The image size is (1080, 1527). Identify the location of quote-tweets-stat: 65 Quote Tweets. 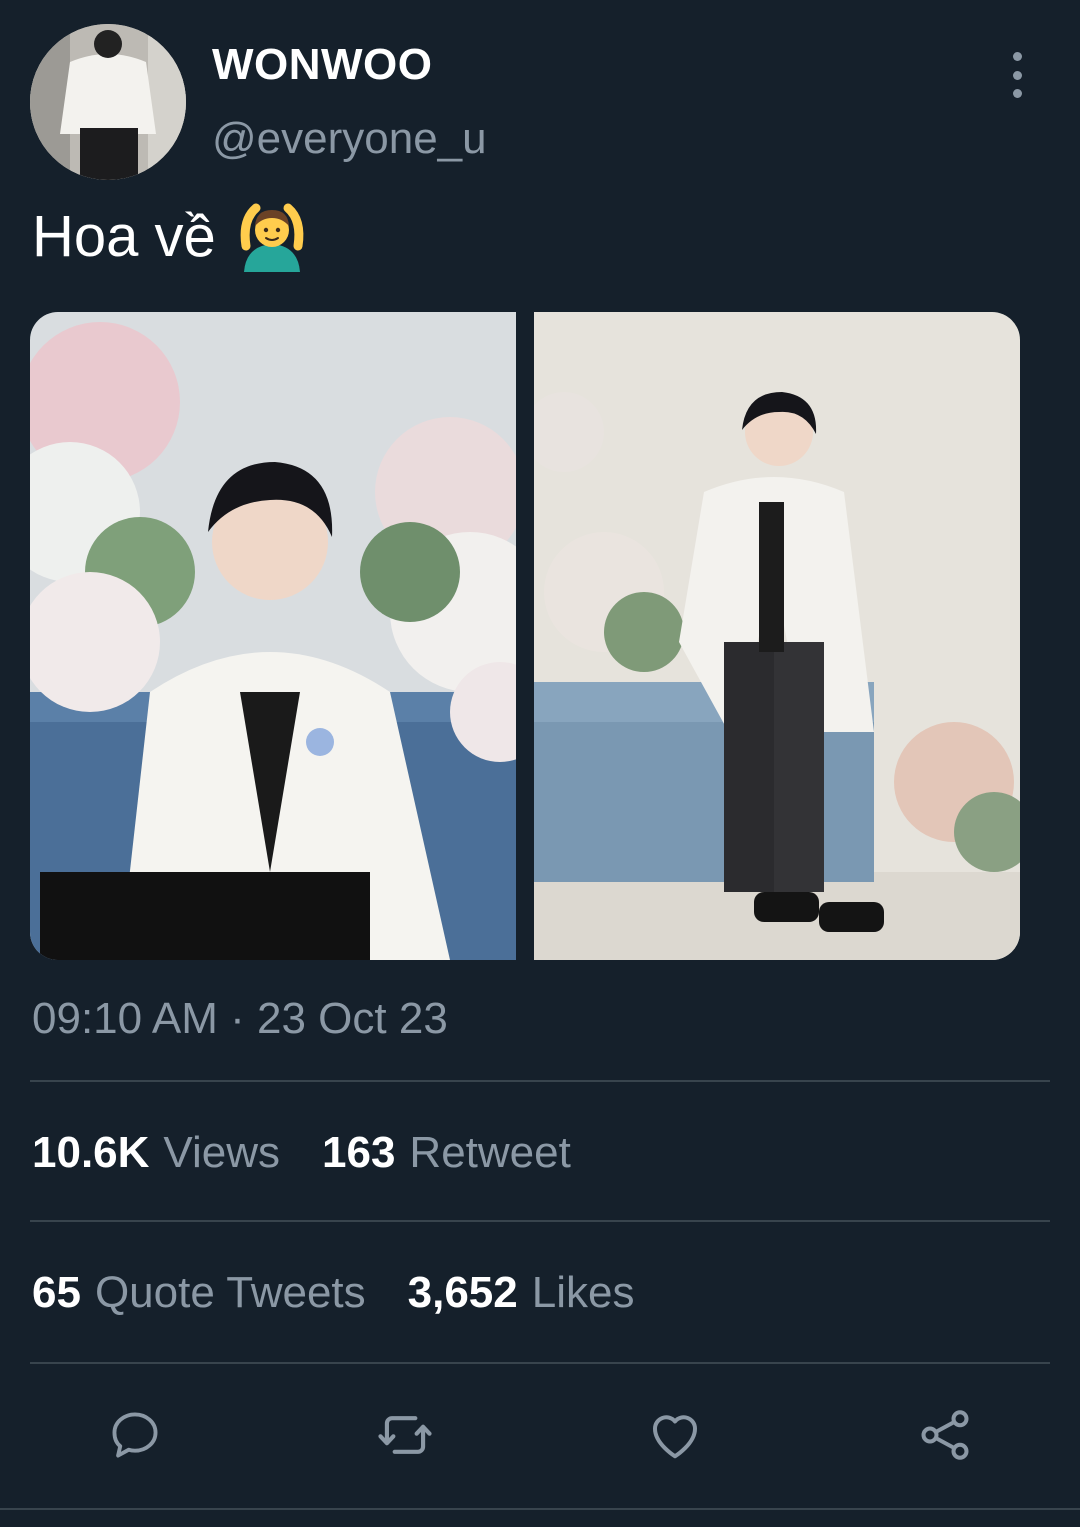
(199, 1293).